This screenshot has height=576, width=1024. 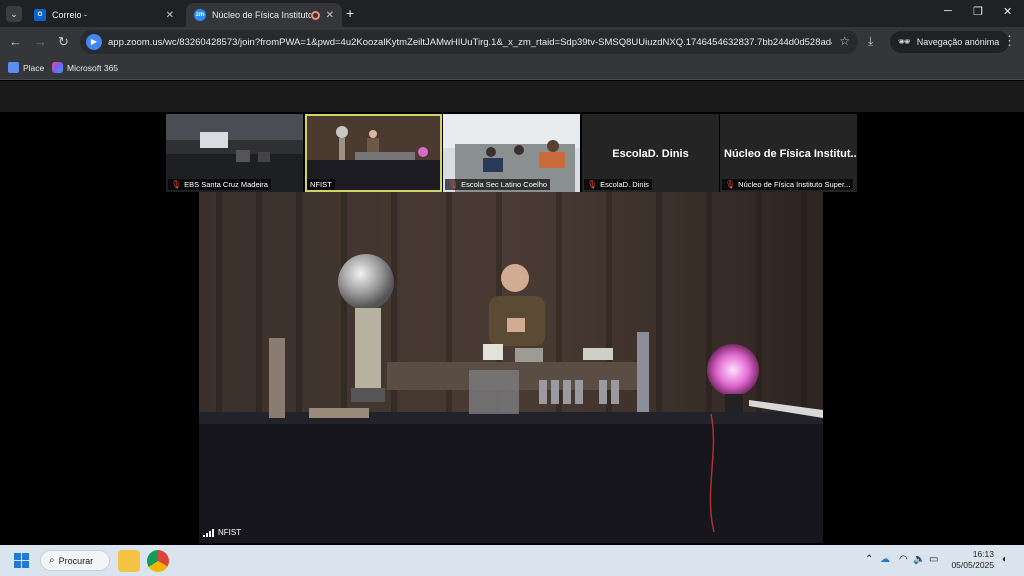 I want to click on clock-time: 16:13, so click(x=983, y=554).